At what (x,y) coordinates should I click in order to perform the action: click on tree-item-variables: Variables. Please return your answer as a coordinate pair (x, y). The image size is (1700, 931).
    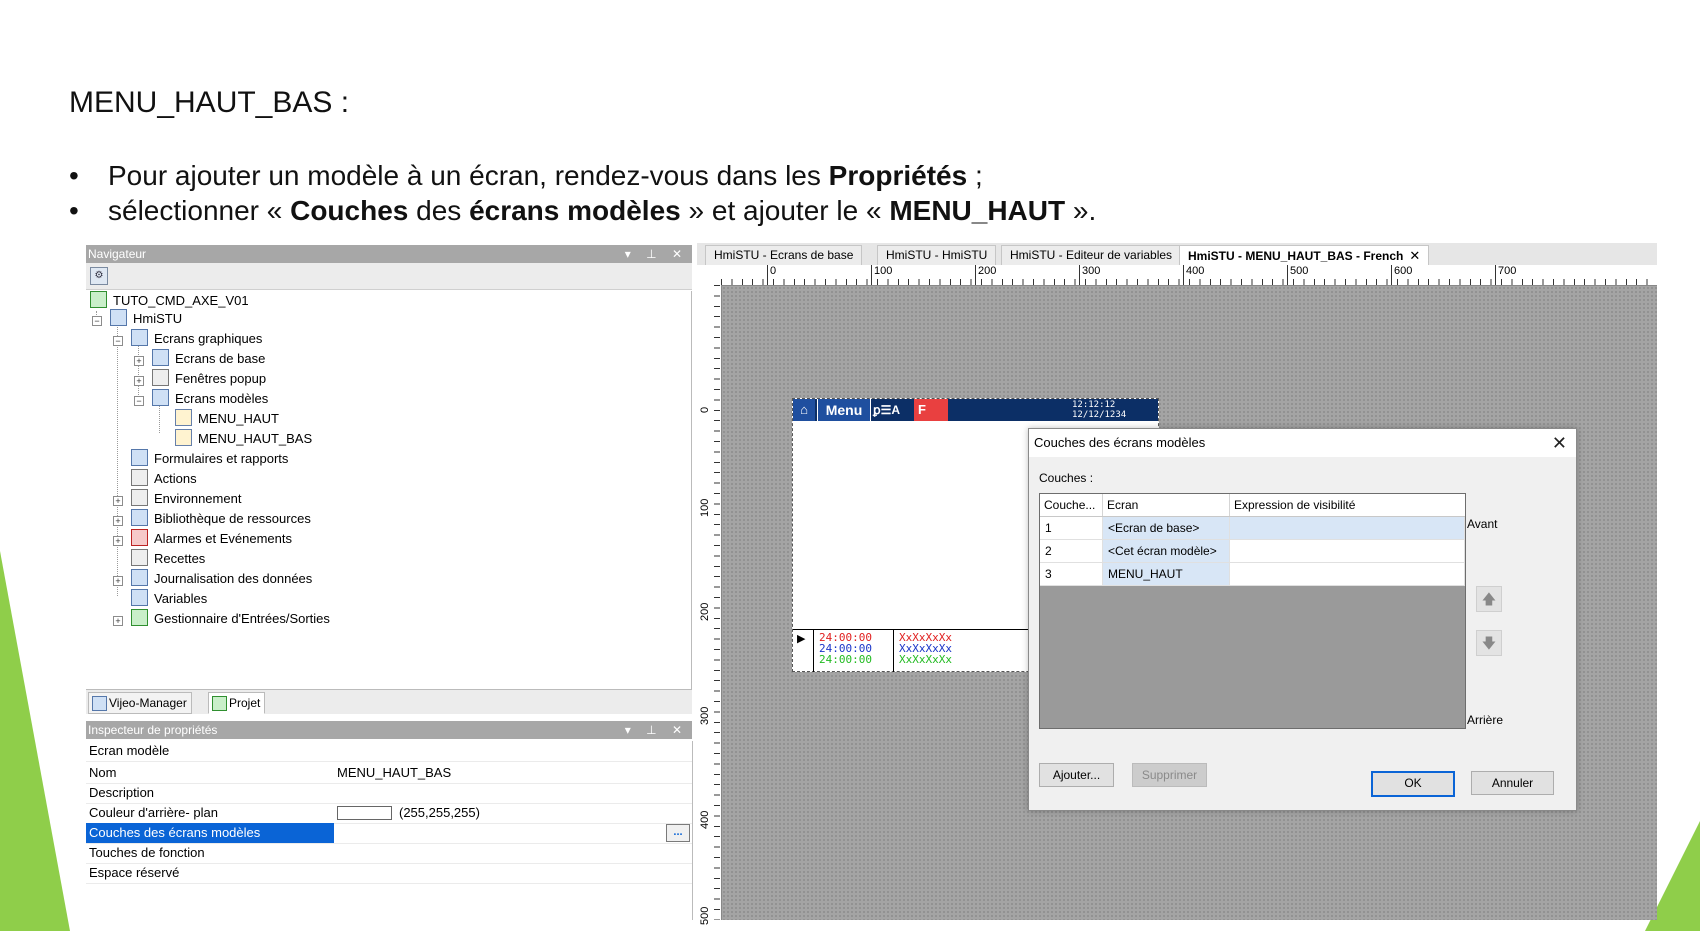
    Looking at the image, I should click on (169, 599).